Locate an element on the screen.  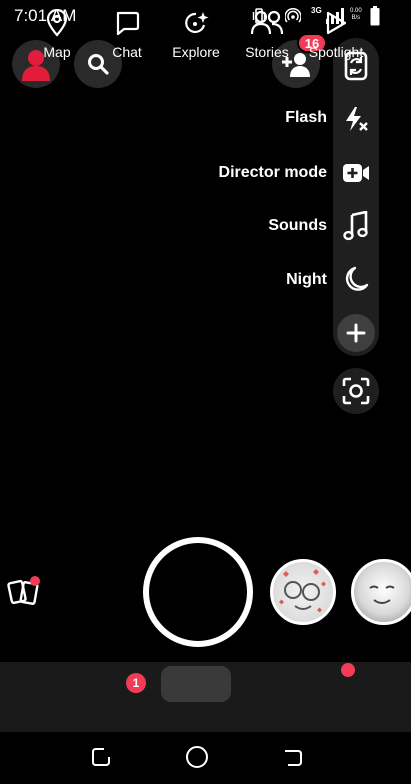
director-mode-button is located at coordinates (356, 173).